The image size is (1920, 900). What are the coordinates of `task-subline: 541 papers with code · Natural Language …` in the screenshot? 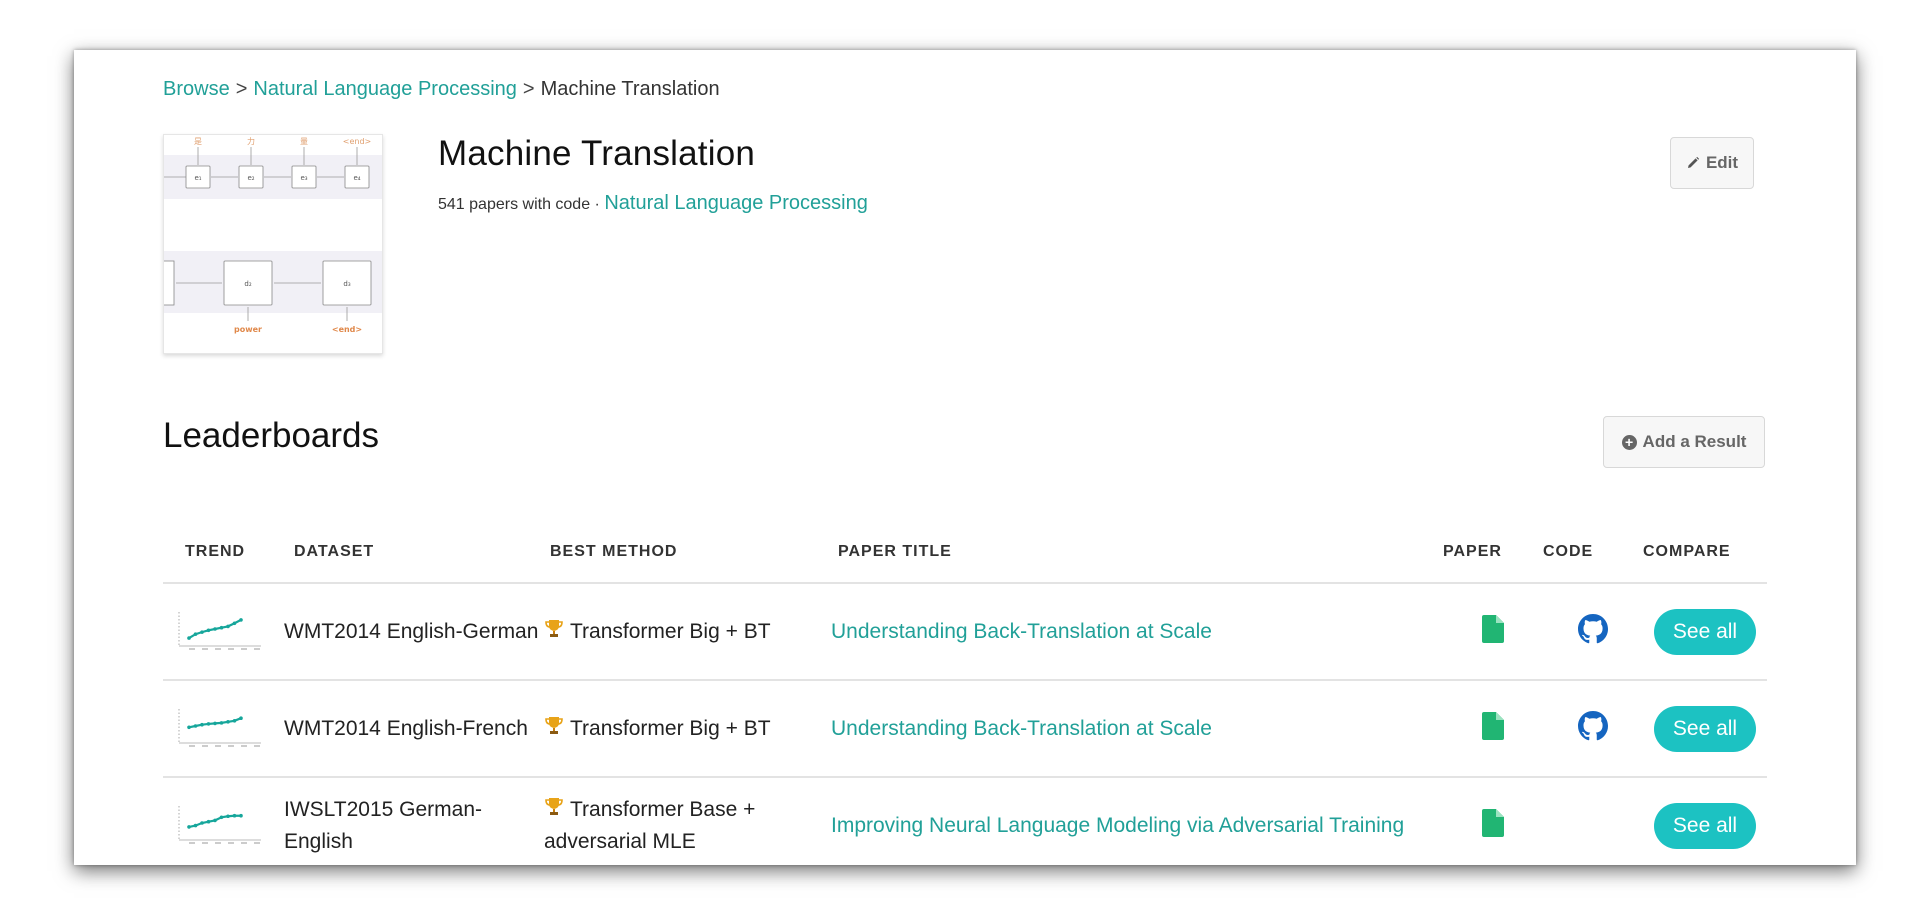 It's located at (653, 203).